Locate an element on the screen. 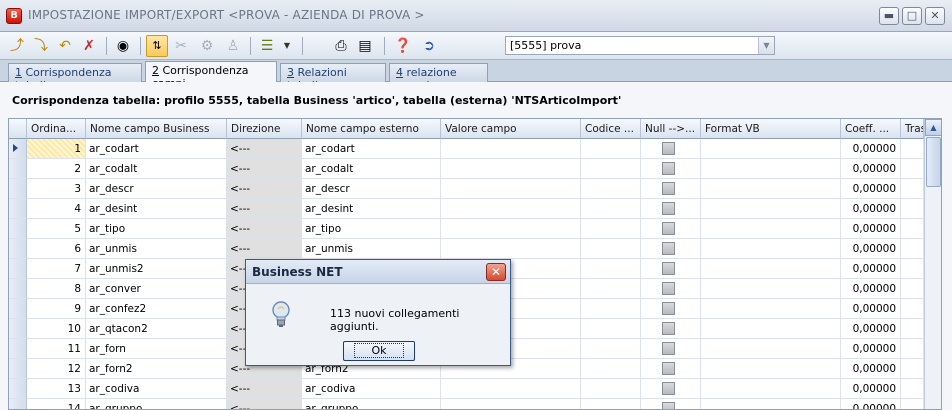  cell-nome-campo-business: ar_tipo is located at coordinates (156, 229).